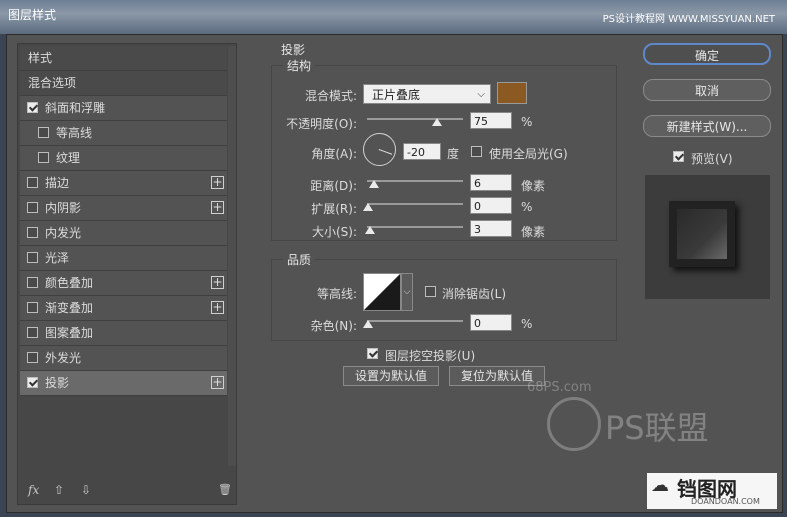 This screenshot has height=517, width=787. Describe the element at coordinates (123, 183) in the screenshot. I see `style-item: 描边 +` at that location.